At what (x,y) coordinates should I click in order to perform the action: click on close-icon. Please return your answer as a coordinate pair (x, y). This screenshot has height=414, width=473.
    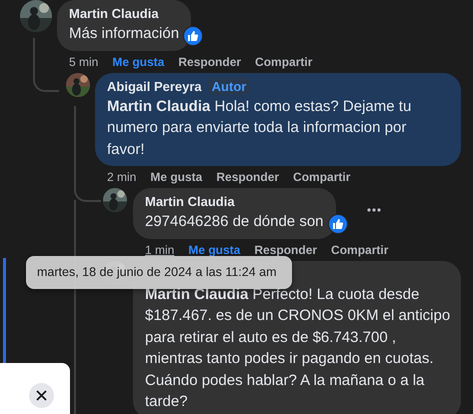
    Looking at the image, I should click on (41, 395).